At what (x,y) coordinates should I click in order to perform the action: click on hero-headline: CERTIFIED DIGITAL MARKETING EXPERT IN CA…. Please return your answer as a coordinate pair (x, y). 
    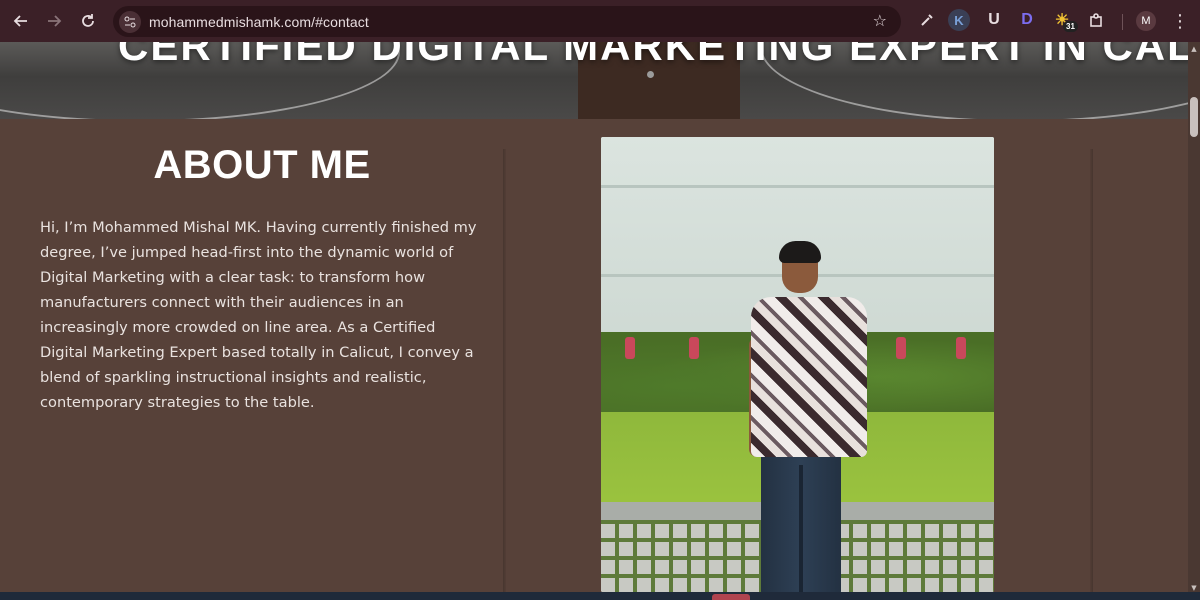
    Looking at the image, I should click on (653, 55).